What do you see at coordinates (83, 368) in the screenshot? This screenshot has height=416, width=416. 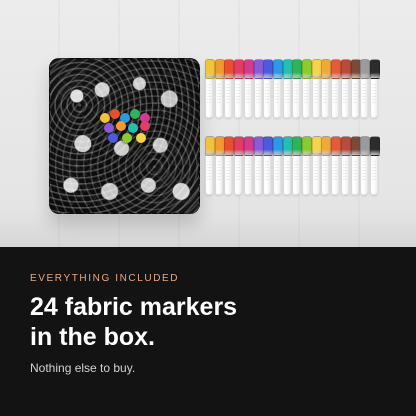 I see `subline-text: Nothing else to buy.` at bounding box center [83, 368].